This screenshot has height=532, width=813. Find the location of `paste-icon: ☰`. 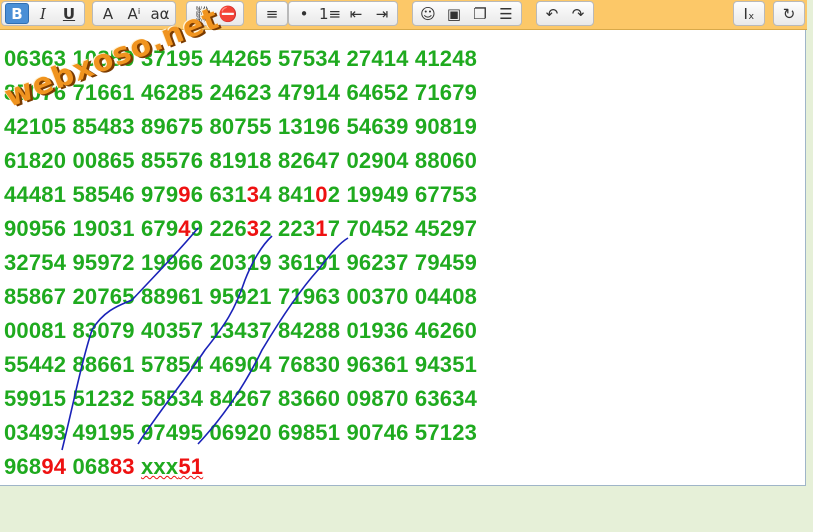

paste-icon: ☰ is located at coordinates (506, 13).